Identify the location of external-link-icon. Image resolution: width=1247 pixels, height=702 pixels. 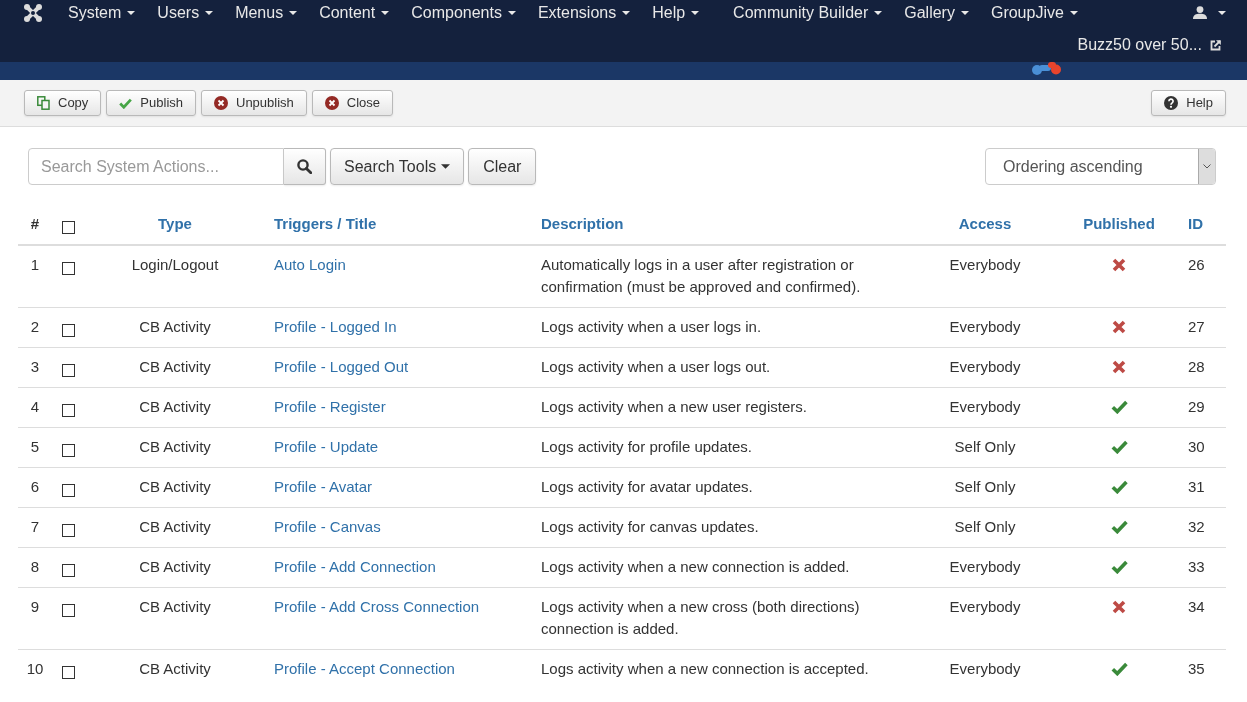
(1215, 45).